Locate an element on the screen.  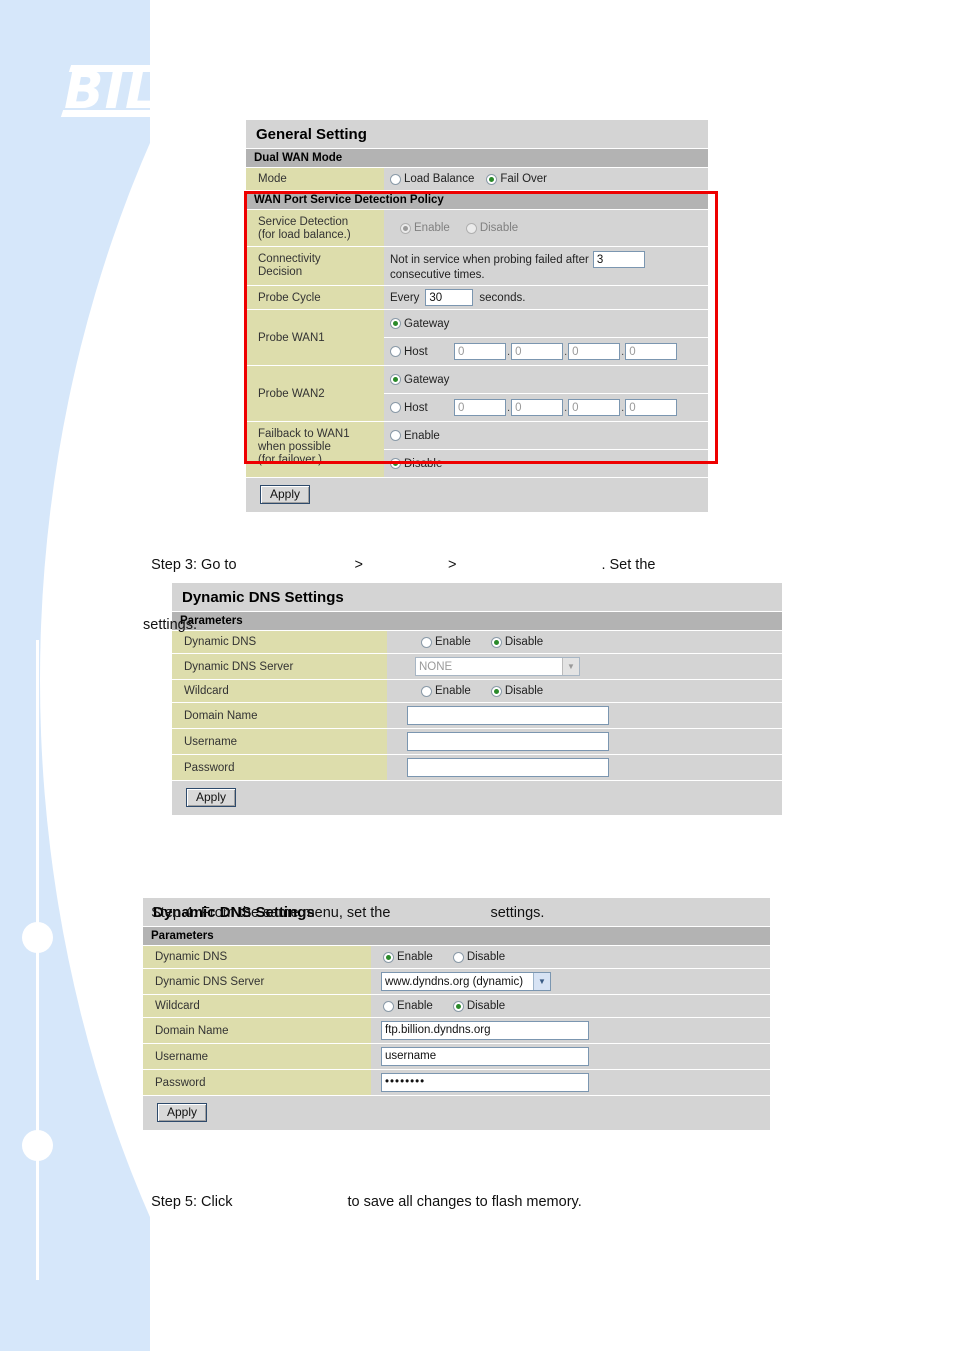
connectivity-text-after: consecutive times. is located at coordinates (437, 275).